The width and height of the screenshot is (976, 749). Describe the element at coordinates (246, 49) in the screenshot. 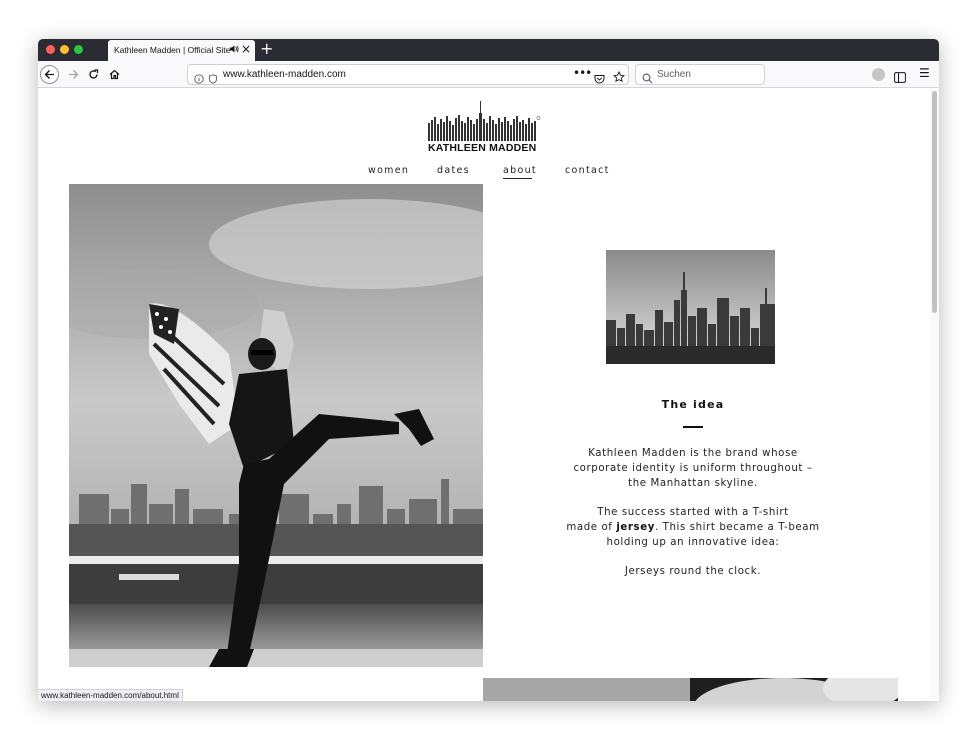

I see `close-icon: ×` at that location.